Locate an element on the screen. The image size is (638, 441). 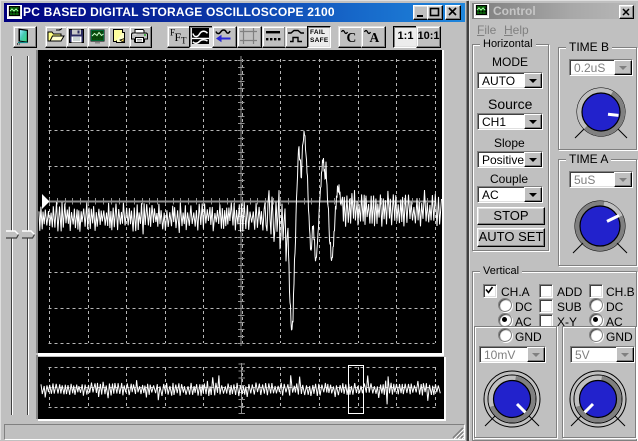
svg-text: A is located at coordinates (375, 37).